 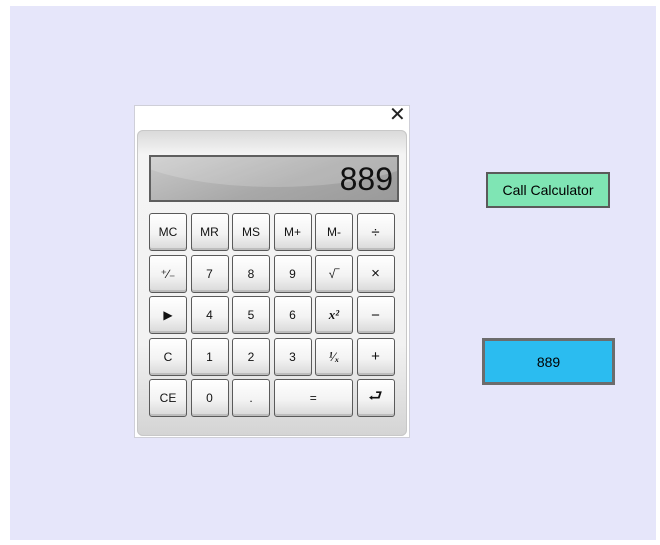 I want to click on key-label: ÷, so click(x=375, y=232).